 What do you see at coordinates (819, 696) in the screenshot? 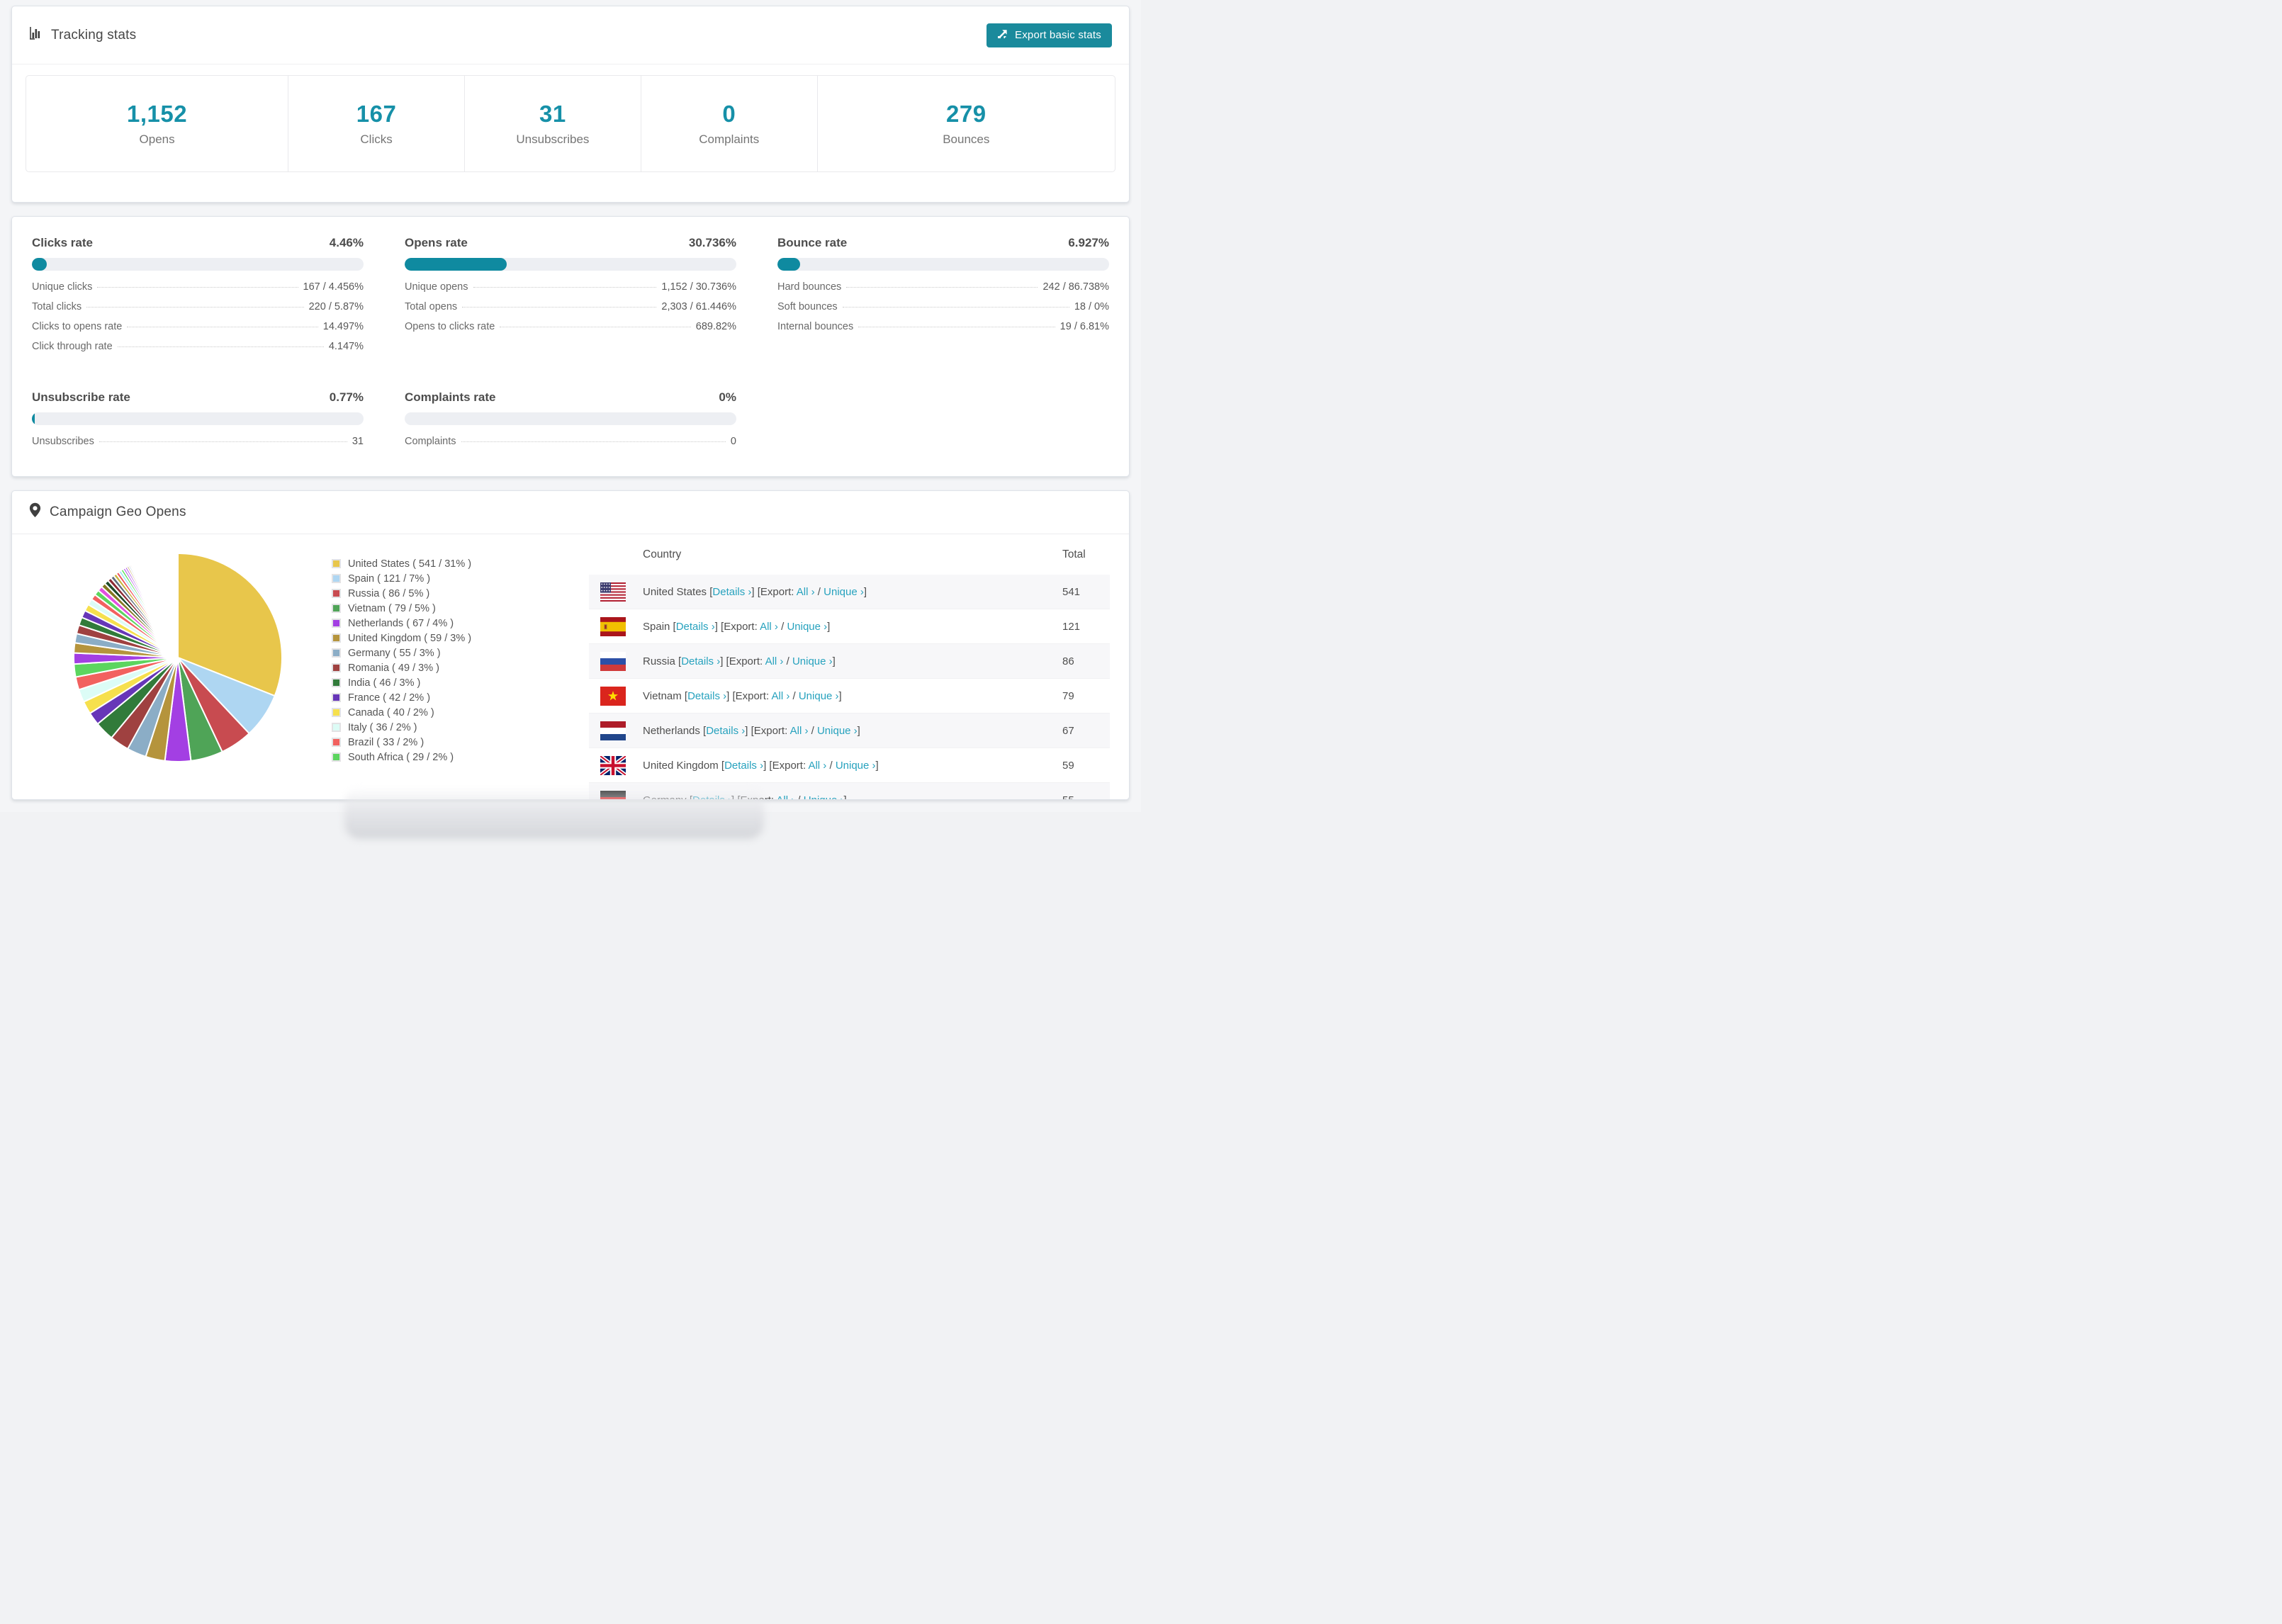
I see `export-unique-link-vietnam: Unique ›` at bounding box center [819, 696].